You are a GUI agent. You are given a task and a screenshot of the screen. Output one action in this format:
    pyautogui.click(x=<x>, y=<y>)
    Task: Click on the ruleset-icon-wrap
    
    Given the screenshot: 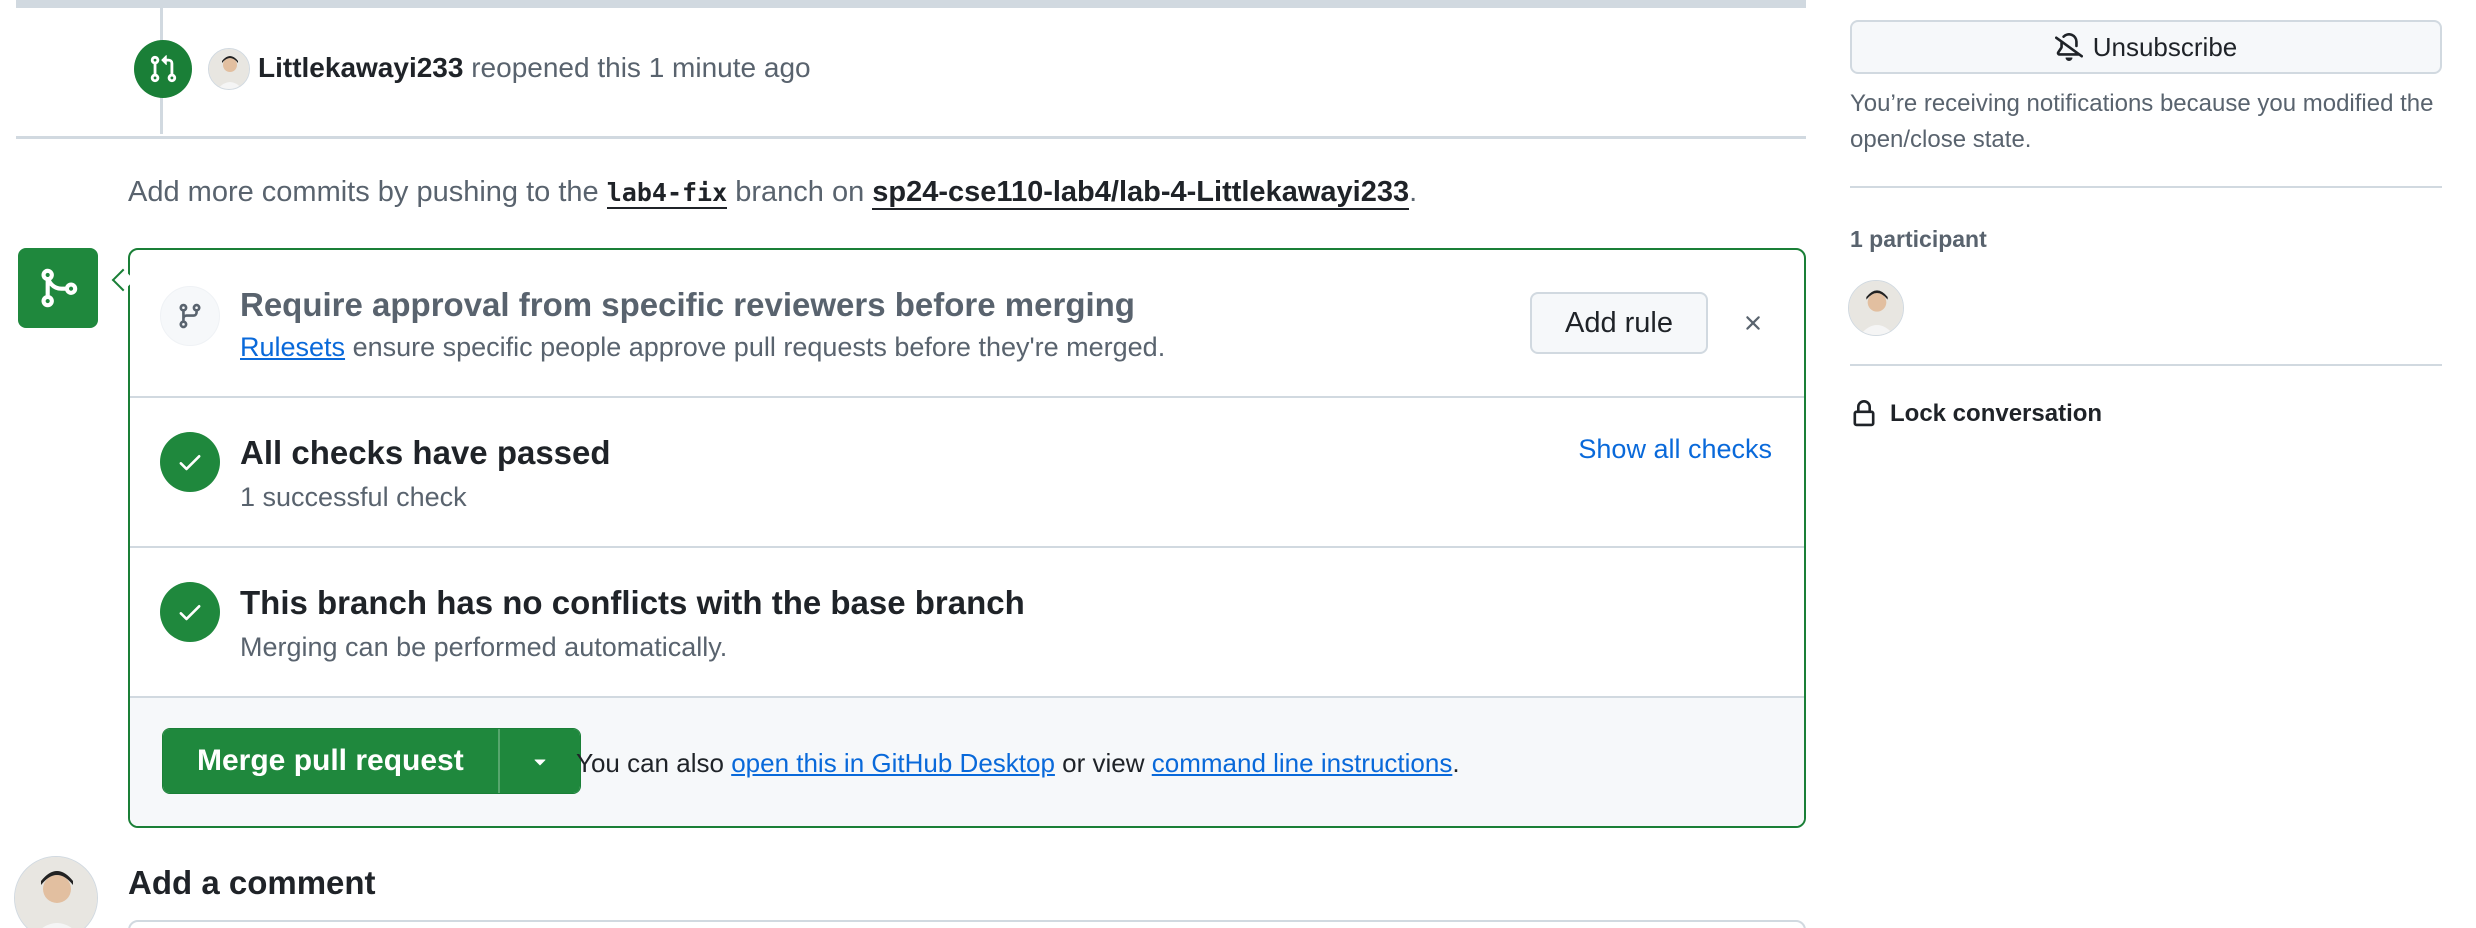 What is the action you would take?
    pyautogui.click(x=190, y=316)
    